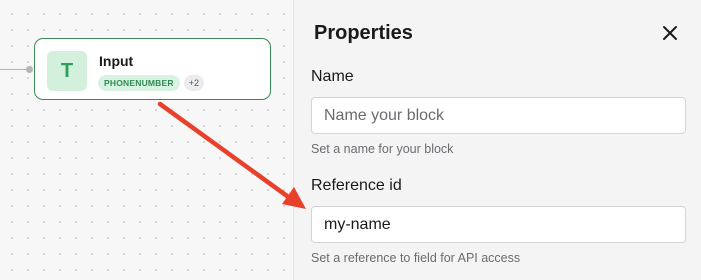  What do you see at coordinates (152, 69) in the screenshot?
I see `input-block-node: T Input PHONENUMBER +2` at bounding box center [152, 69].